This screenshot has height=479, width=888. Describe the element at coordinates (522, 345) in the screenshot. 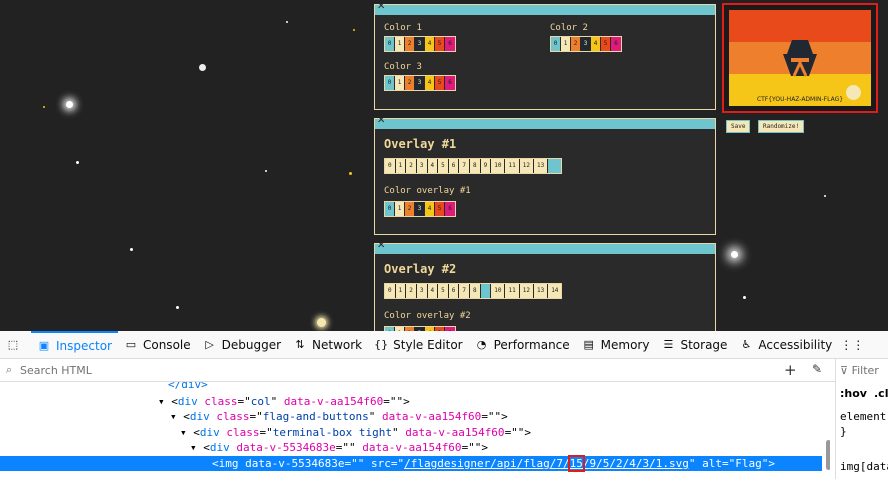

I see `tab-performance: ◔ Performance` at that location.